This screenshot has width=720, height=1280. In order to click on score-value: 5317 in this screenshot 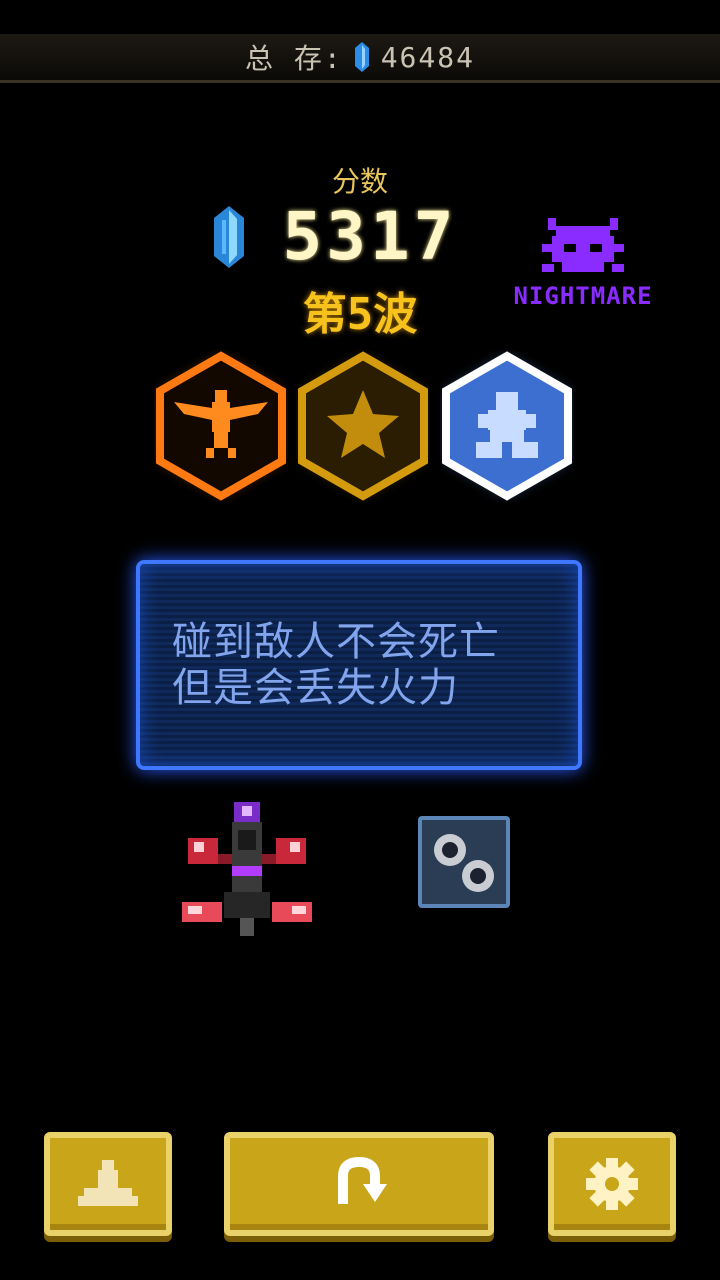, I will do `click(370, 236)`.